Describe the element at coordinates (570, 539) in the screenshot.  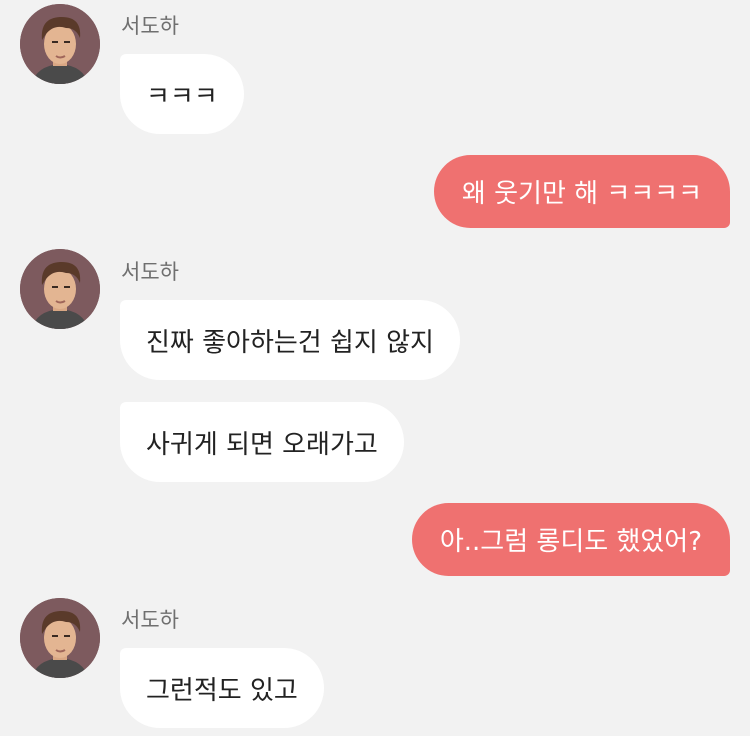
I see `outgoing-message-bubble: 아..그럼 롱디도 했었어?` at that location.